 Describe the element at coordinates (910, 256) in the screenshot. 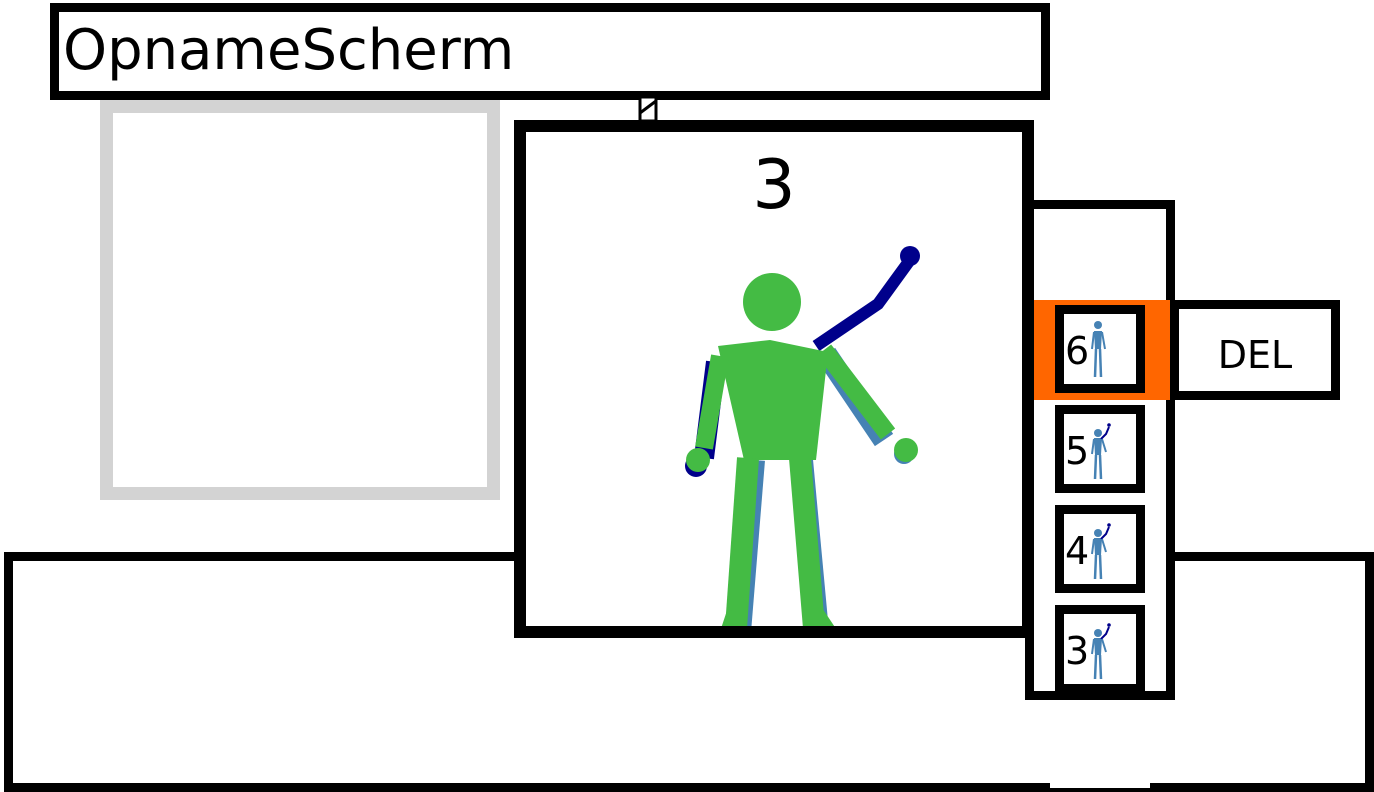

I see `previous-raised-hand` at that location.